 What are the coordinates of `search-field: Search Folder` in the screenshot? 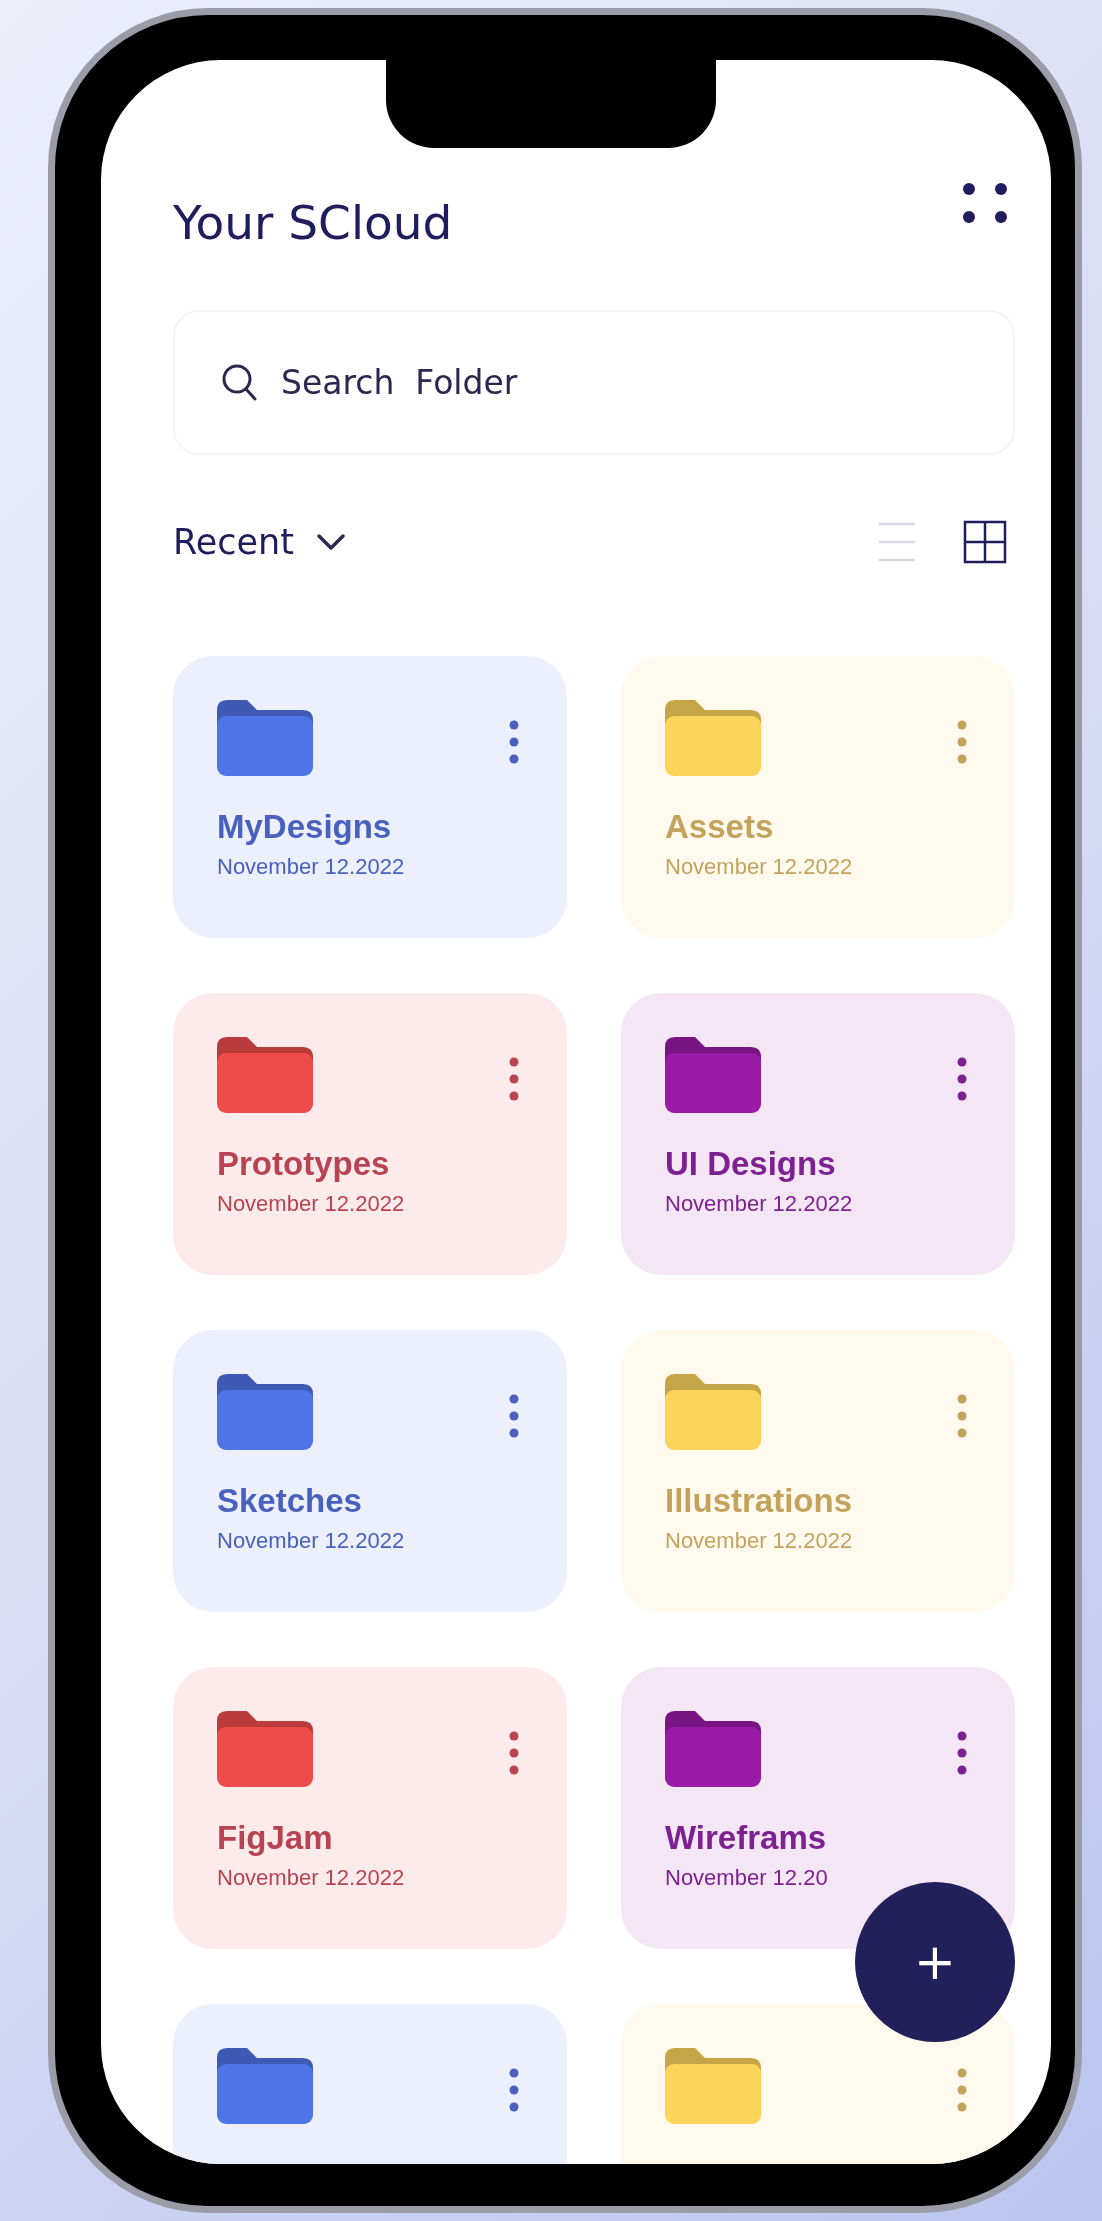 It's located at (594, 382).